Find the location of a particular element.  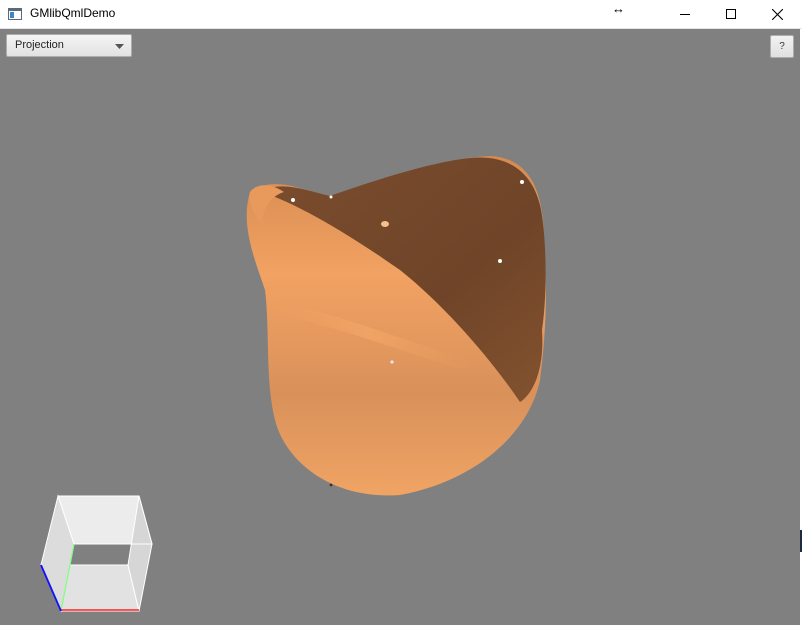

app-icon is located at coordinates (15, 14).